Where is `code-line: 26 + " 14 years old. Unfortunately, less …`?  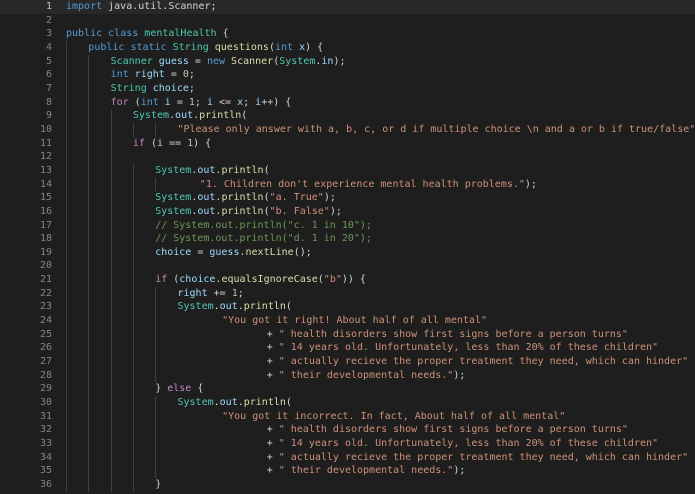 code-line: 26 + " 14 years old. Unfortunately, less … is located at coordinates (347, 348).